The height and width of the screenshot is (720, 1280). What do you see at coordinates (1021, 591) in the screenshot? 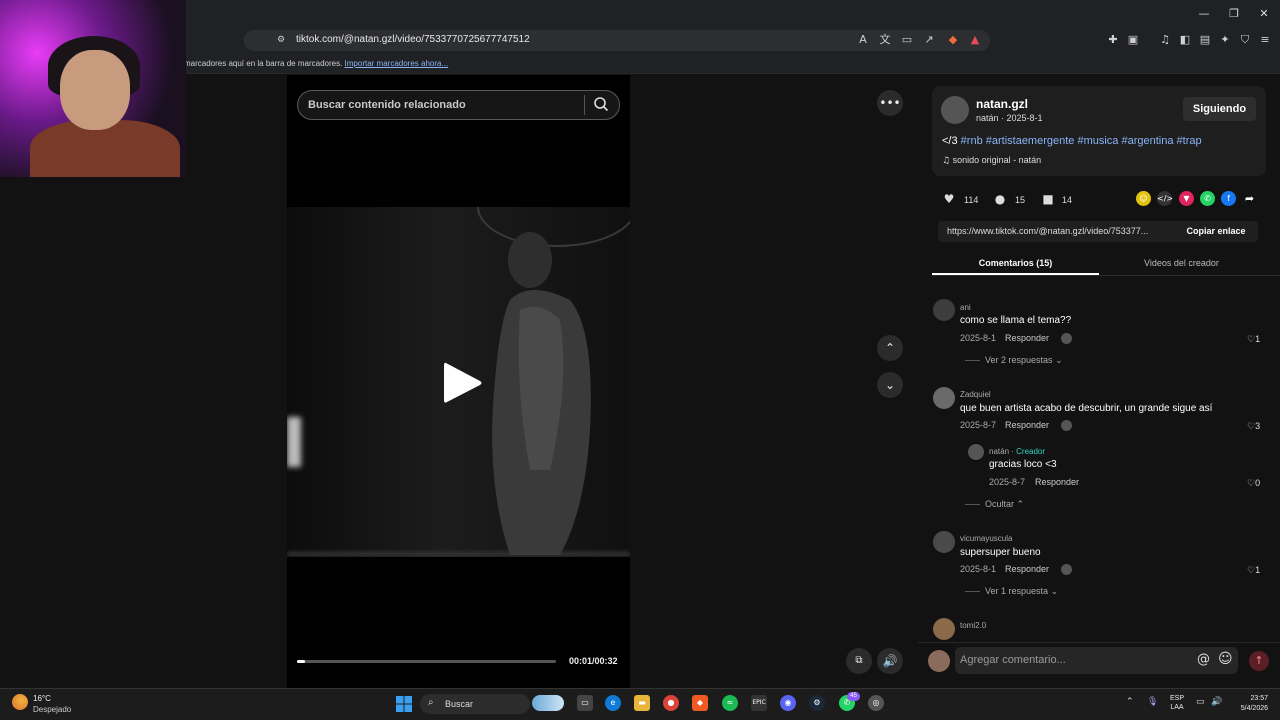
I see `view-replies-button: Ver 1 respuesta ⌄` at bounding box center [1021, 591].